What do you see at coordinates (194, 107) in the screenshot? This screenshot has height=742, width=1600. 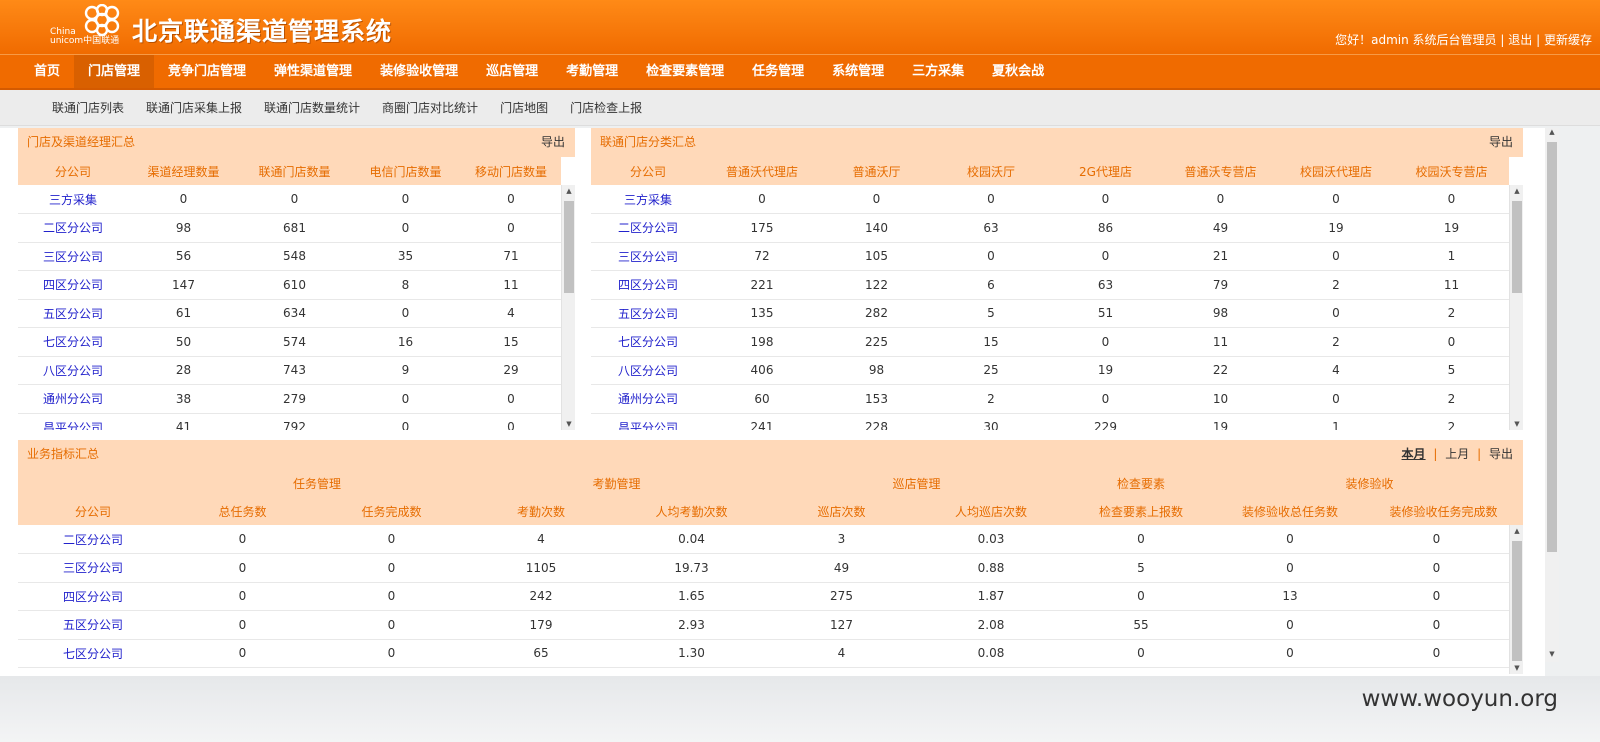 I see `subnav-item-collection-report: 联通门店采集上报` at bounding box center [194, 107].